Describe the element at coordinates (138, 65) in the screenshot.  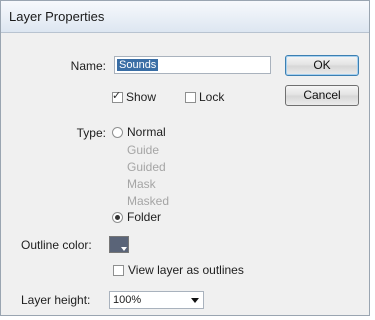
I see `name-value: Sounds` at that location.